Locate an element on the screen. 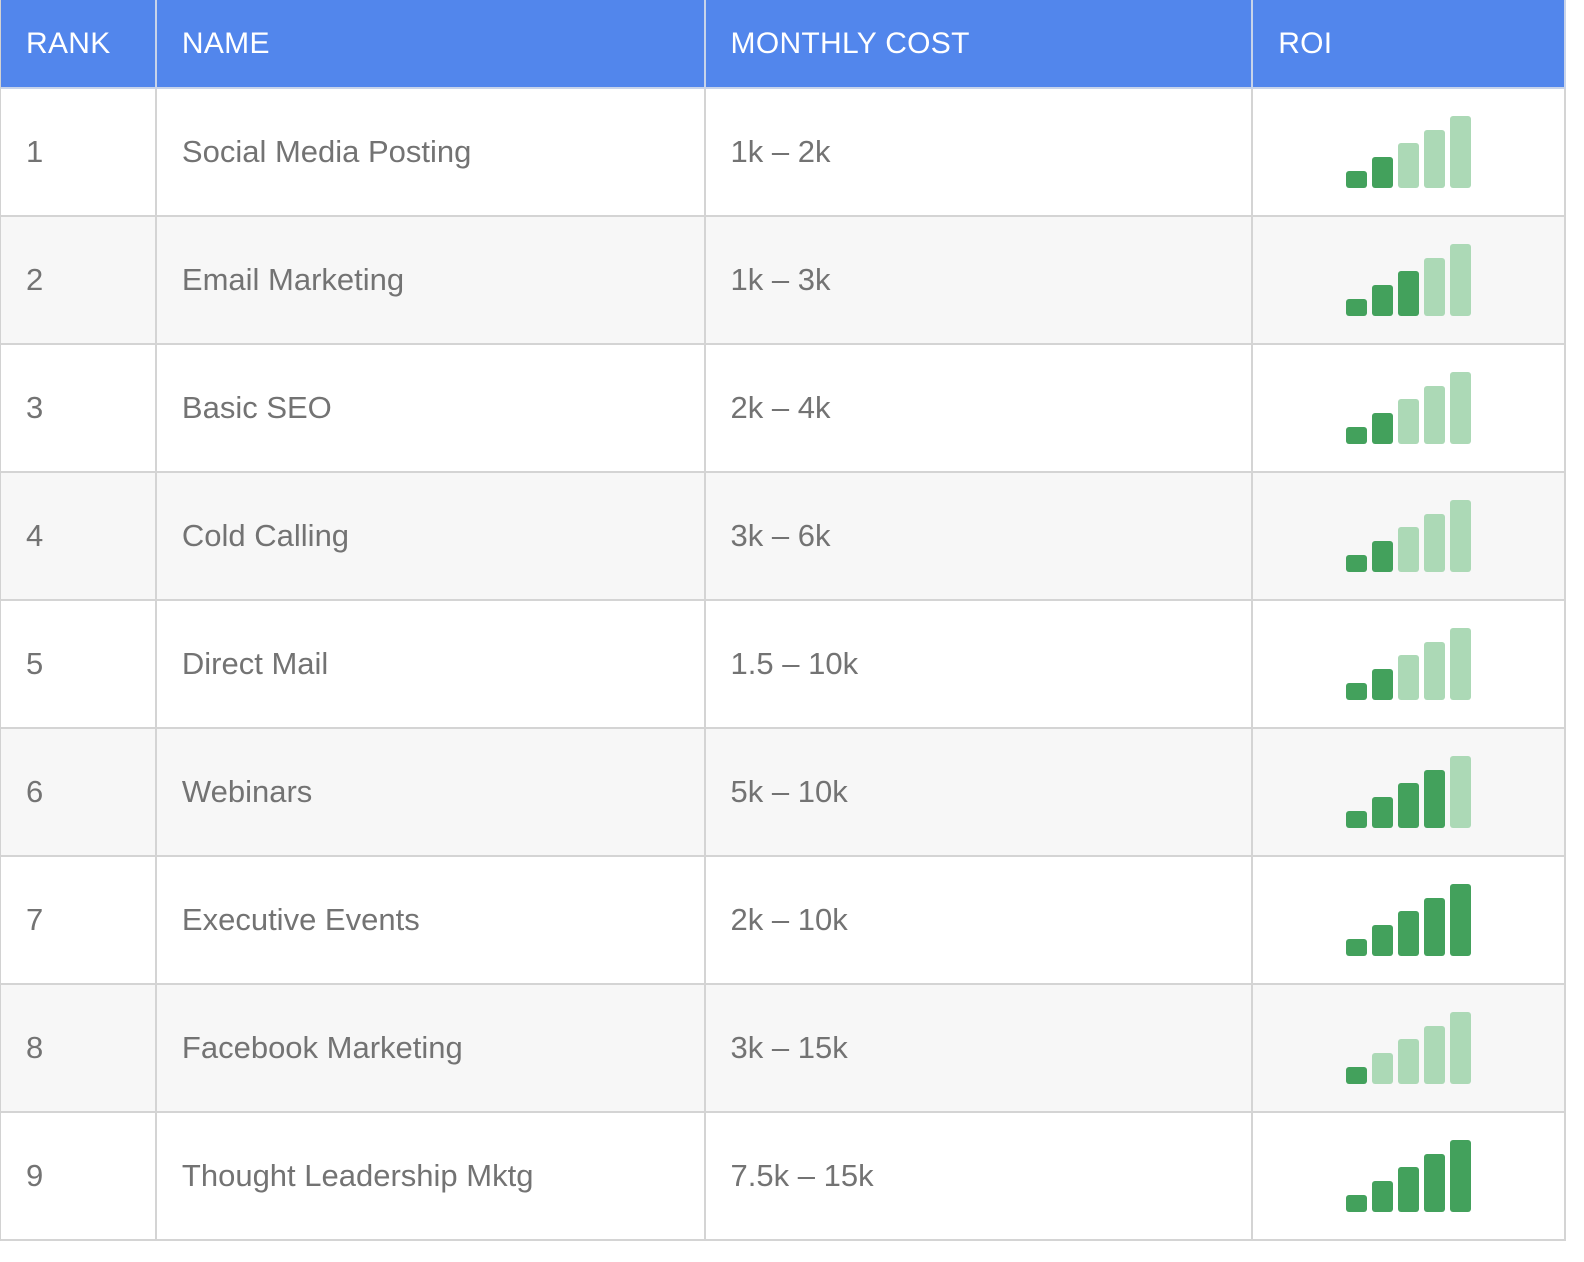 The width and height of the screenshot is (1584, 1262). monthly-cost-cell: 2k – 10k is located at coordinates (980, 920).